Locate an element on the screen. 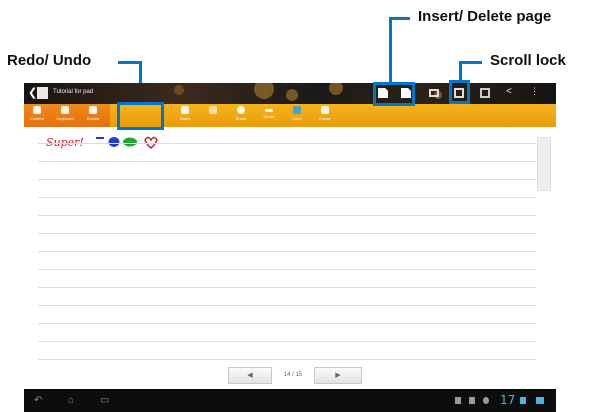  tool-eraser: Eraser is located at coordinates (325, 116).